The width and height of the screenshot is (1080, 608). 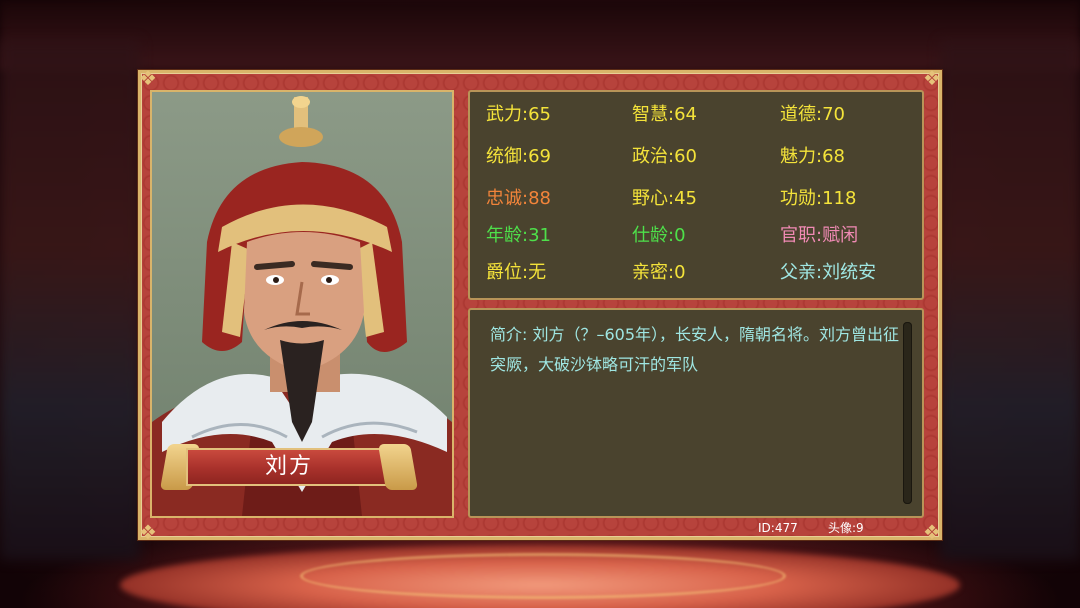 I want to click on background-left-pillar, so click(x=70, y=300).